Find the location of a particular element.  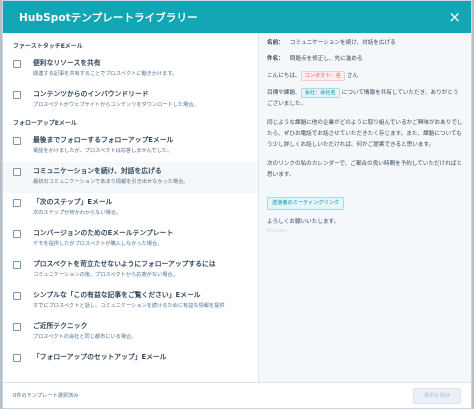

modal-title: HubSpotテンプレートライブラリー is located at coordinates (108, 17).